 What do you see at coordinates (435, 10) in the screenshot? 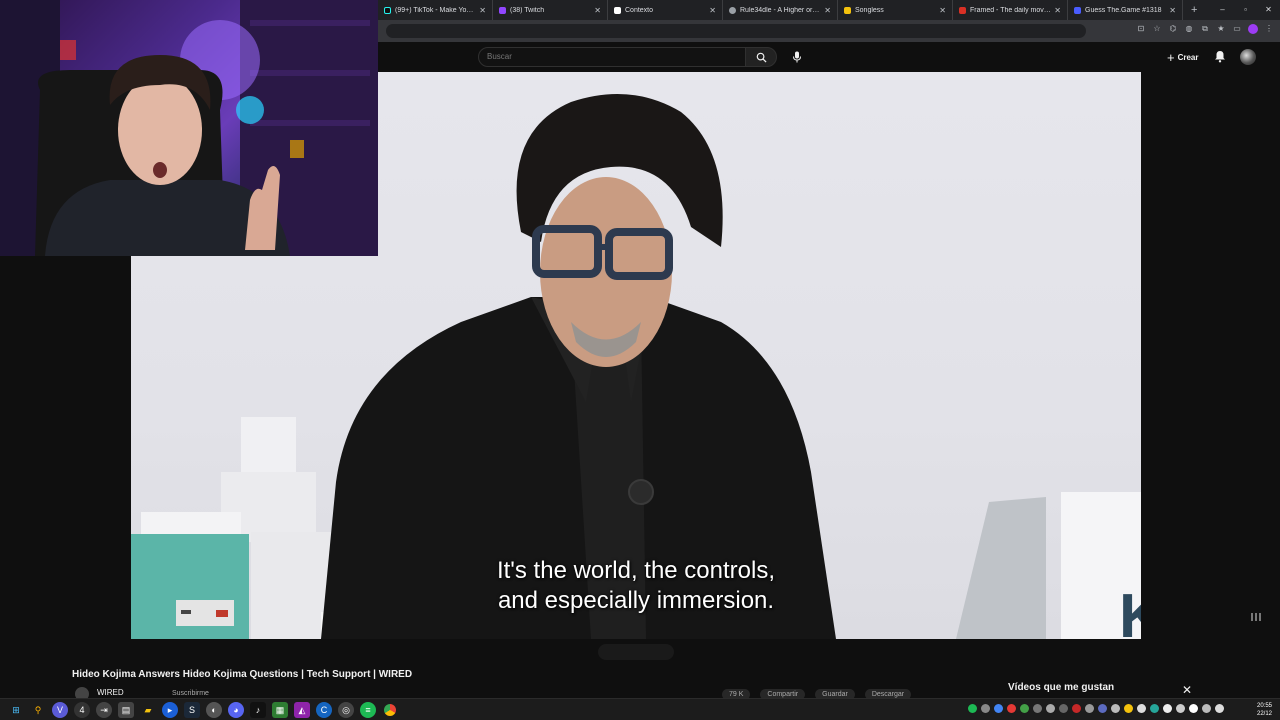
I see `browser-tab: (99+) TikTok - Make Your Day ✕` at bounding box center [435, 10].